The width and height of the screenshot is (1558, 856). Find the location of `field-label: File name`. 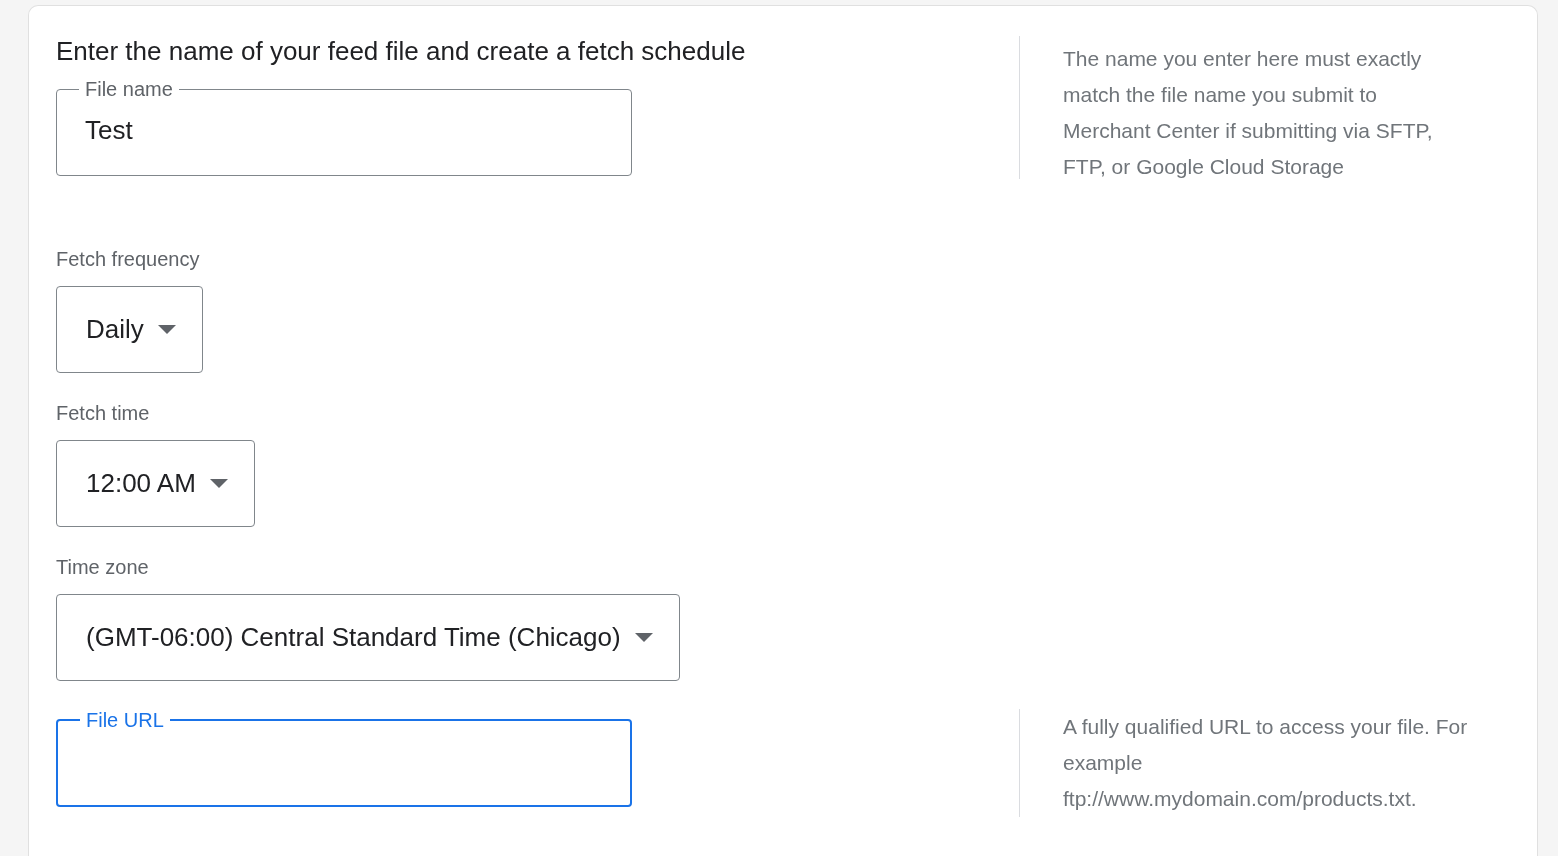

field-label: File name is located at coordinates (129, 89).